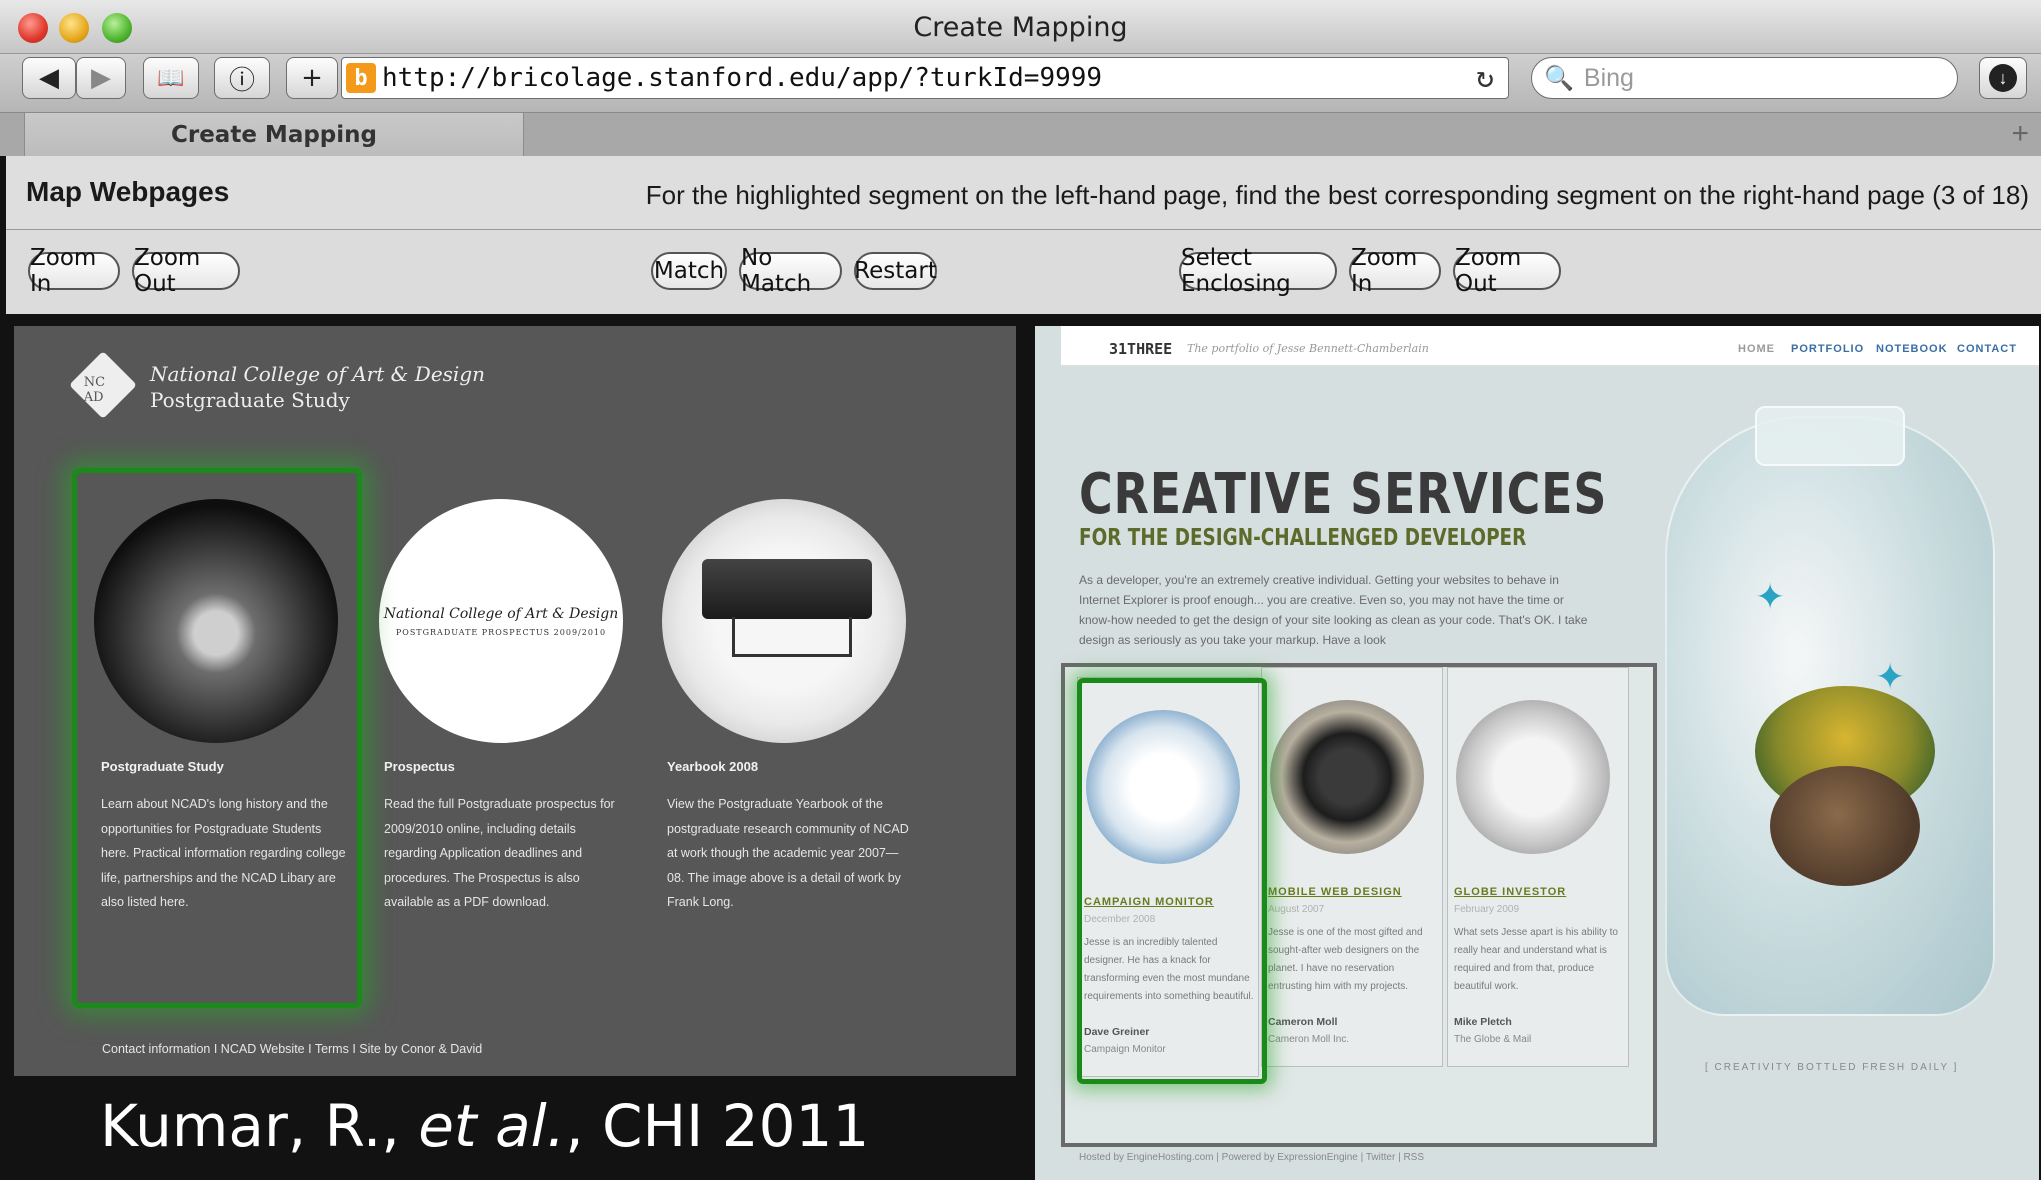 The image size is (2041, 1180). I want to click on right-zoom-out-button: Zoom Out, so click(1507, 271).